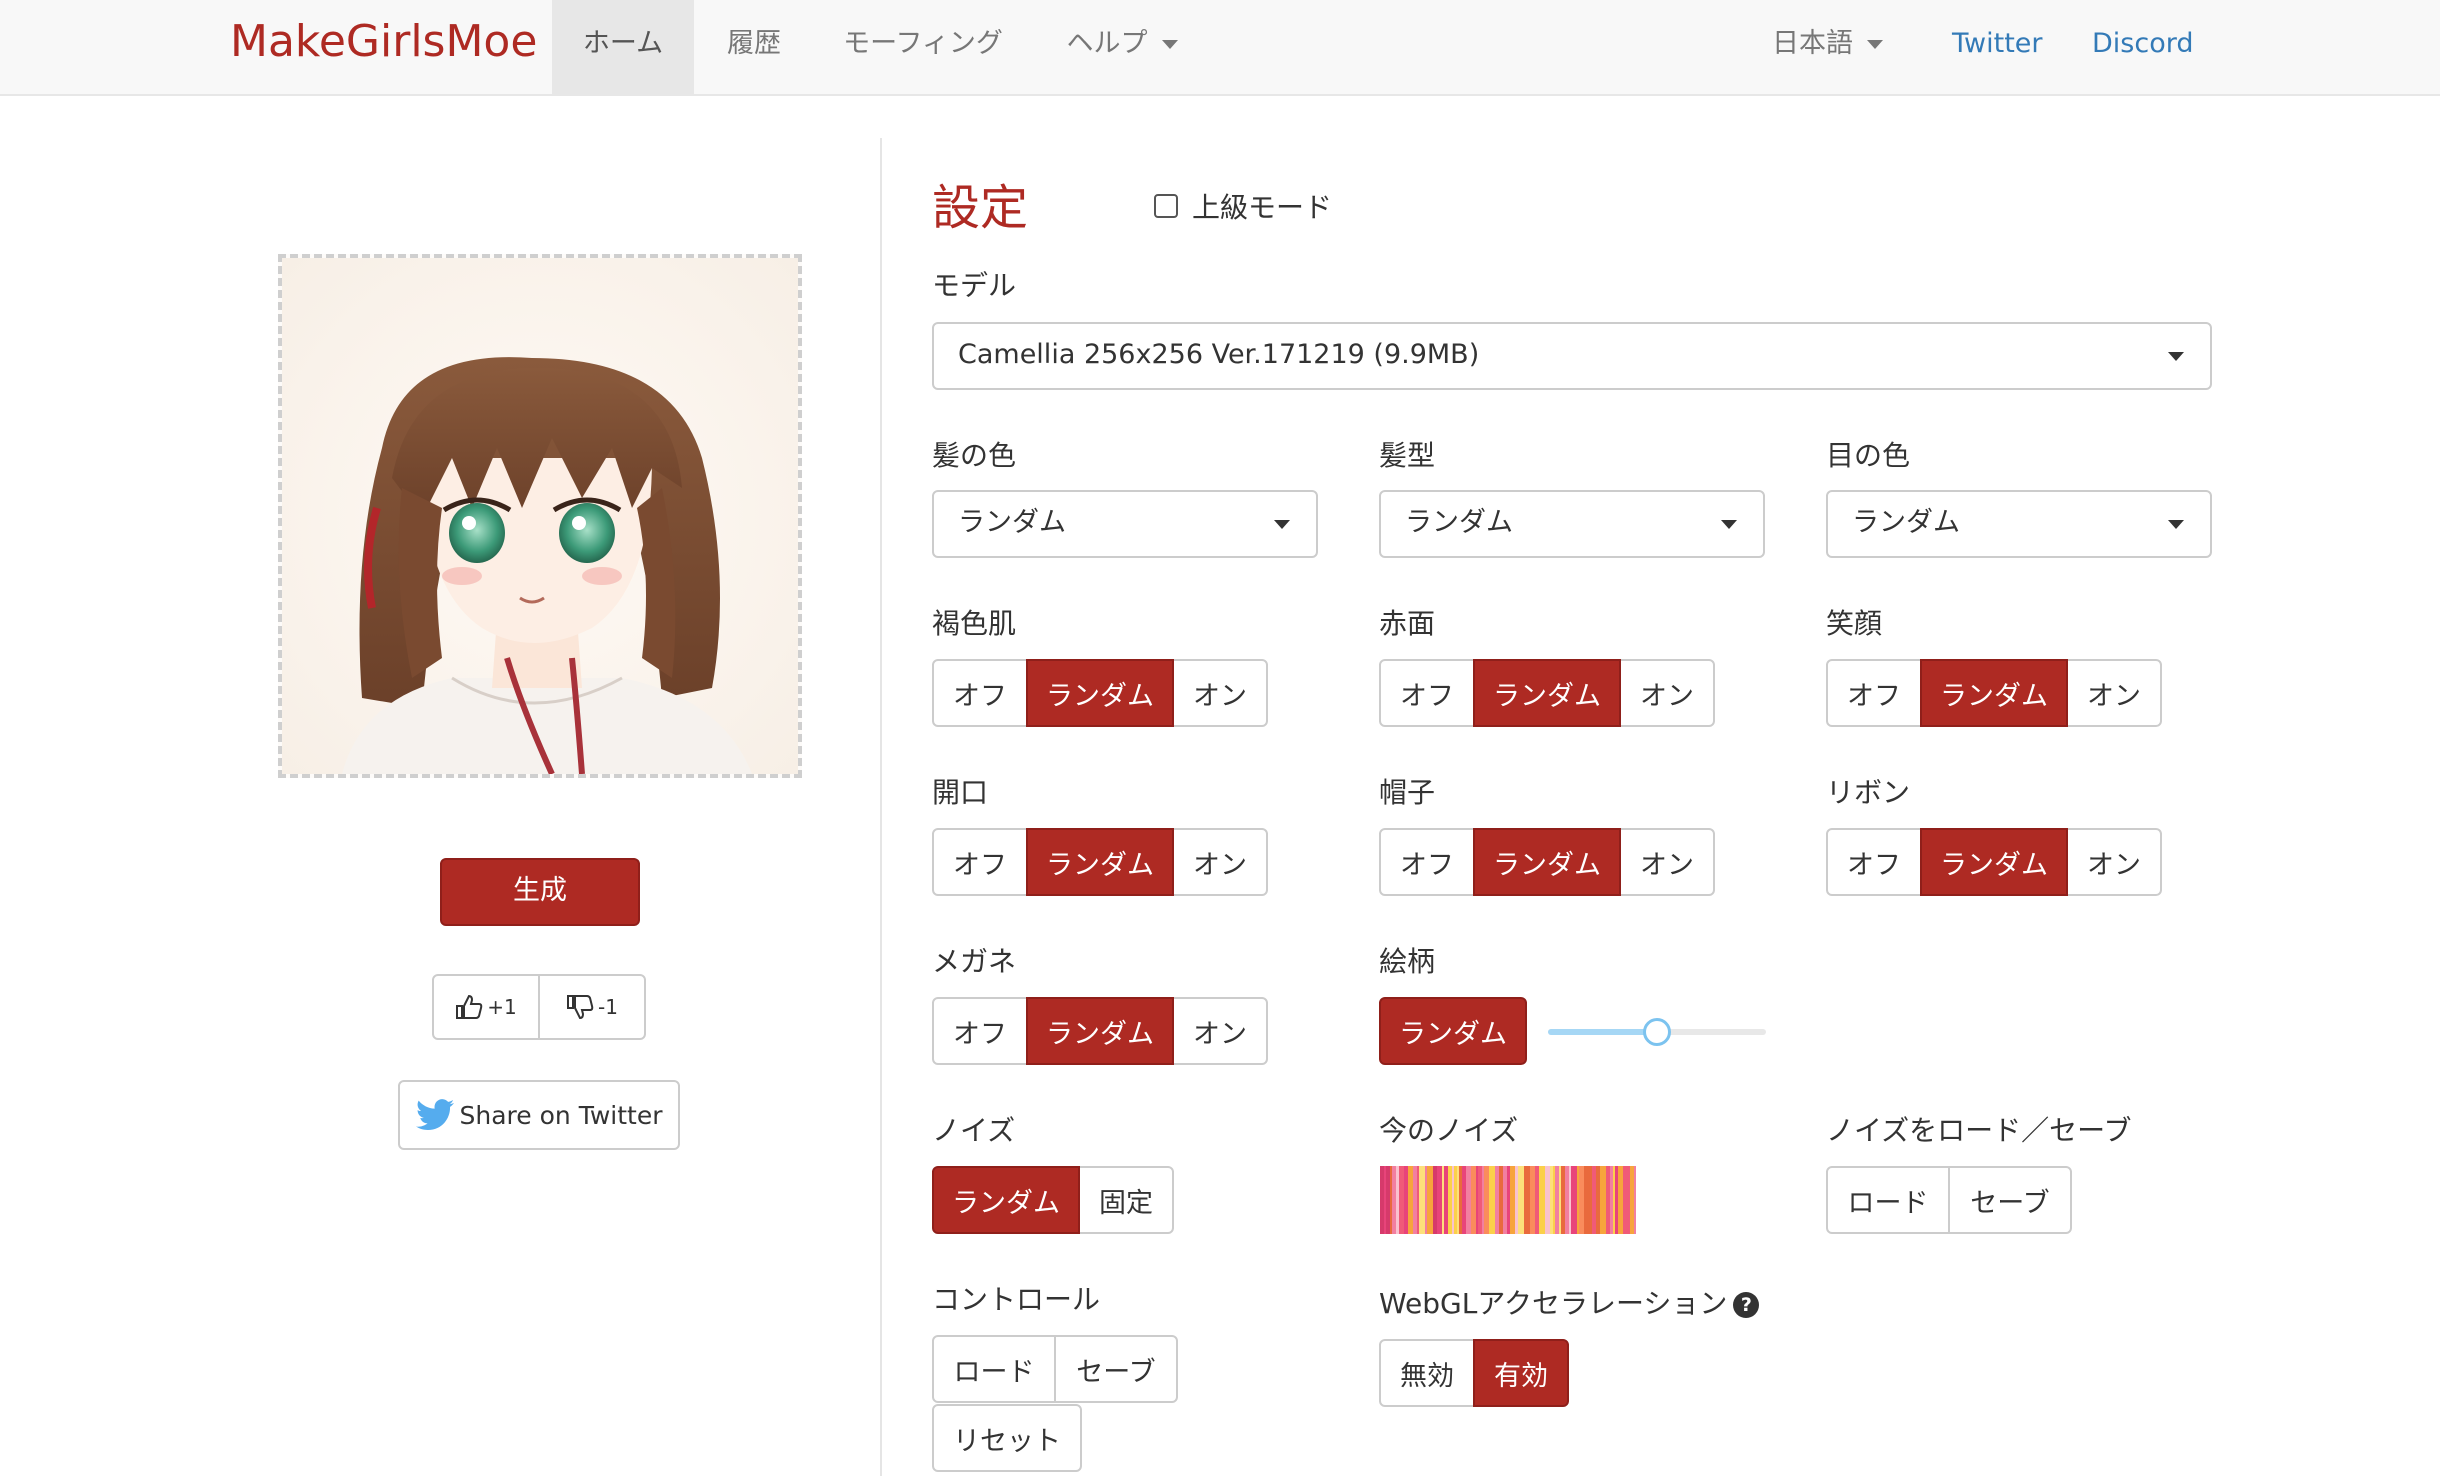 This screenshot has width=2440, height=1476. I want to click on control-reset-button: リセット, so click(1007, 1438).